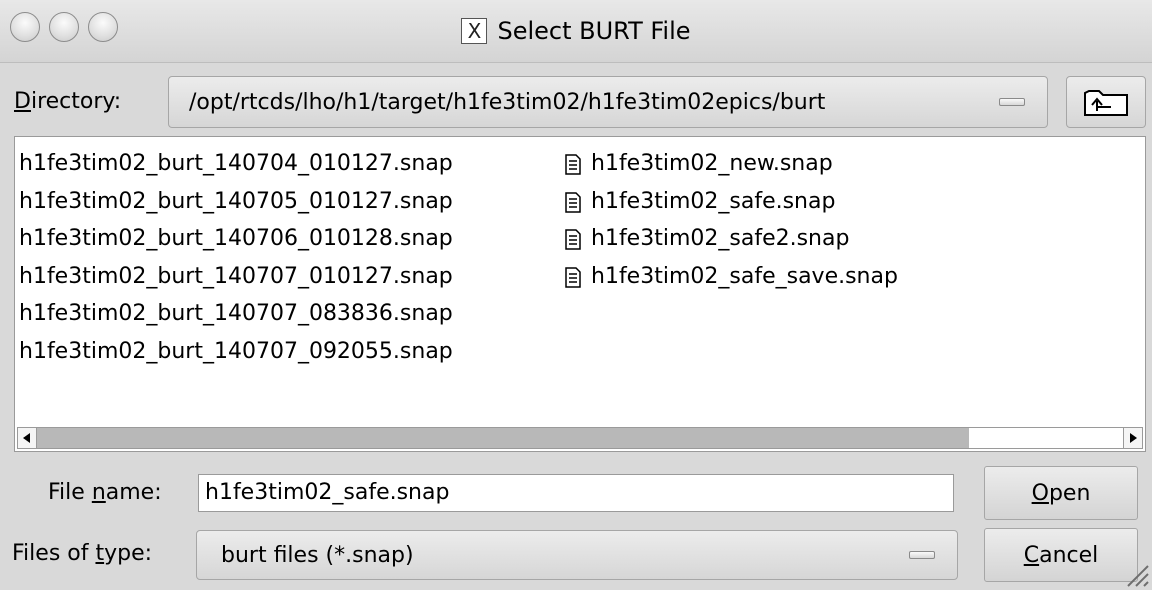 Image resolution: width=1152 pixels, height=590 pixels. I want to click on window-title: Select BURT File, so click(594, 31).